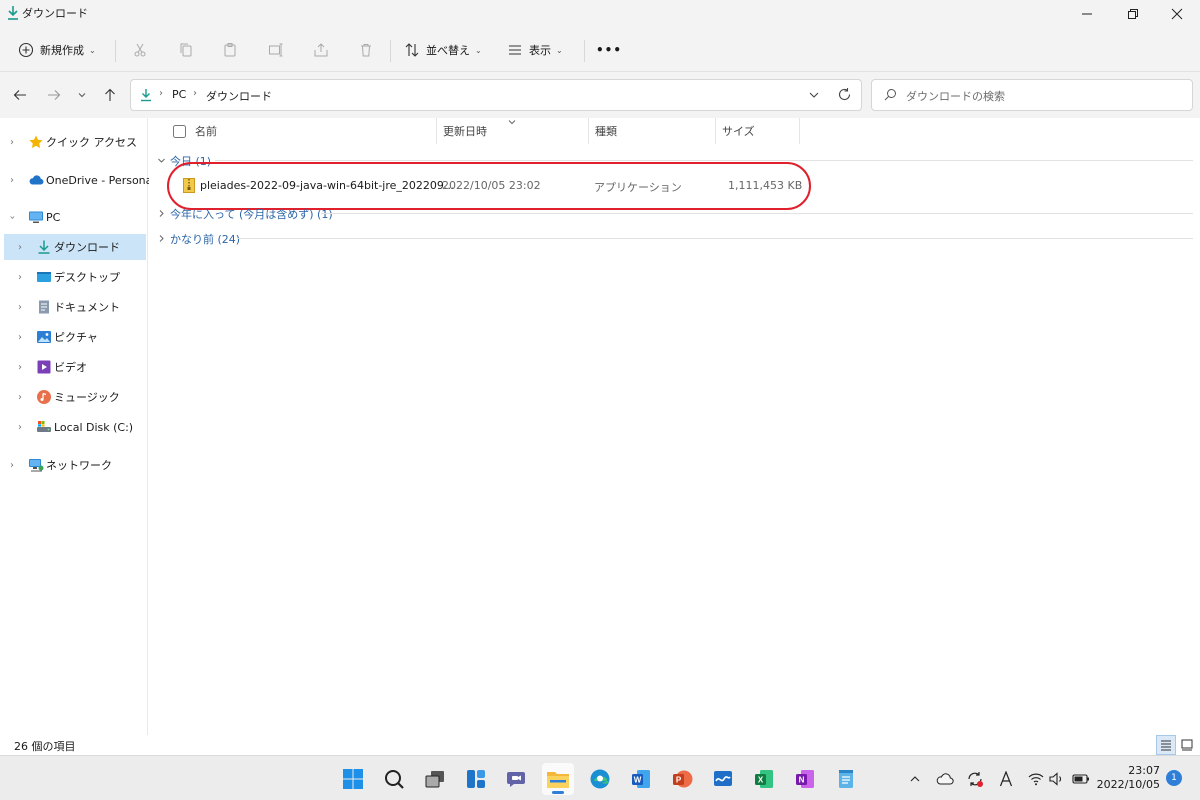 The height and width of the screenshot is (800, 1200). Describe the element at coordinates (140, 50) in the screenshot. I see `cut-button` at that location.